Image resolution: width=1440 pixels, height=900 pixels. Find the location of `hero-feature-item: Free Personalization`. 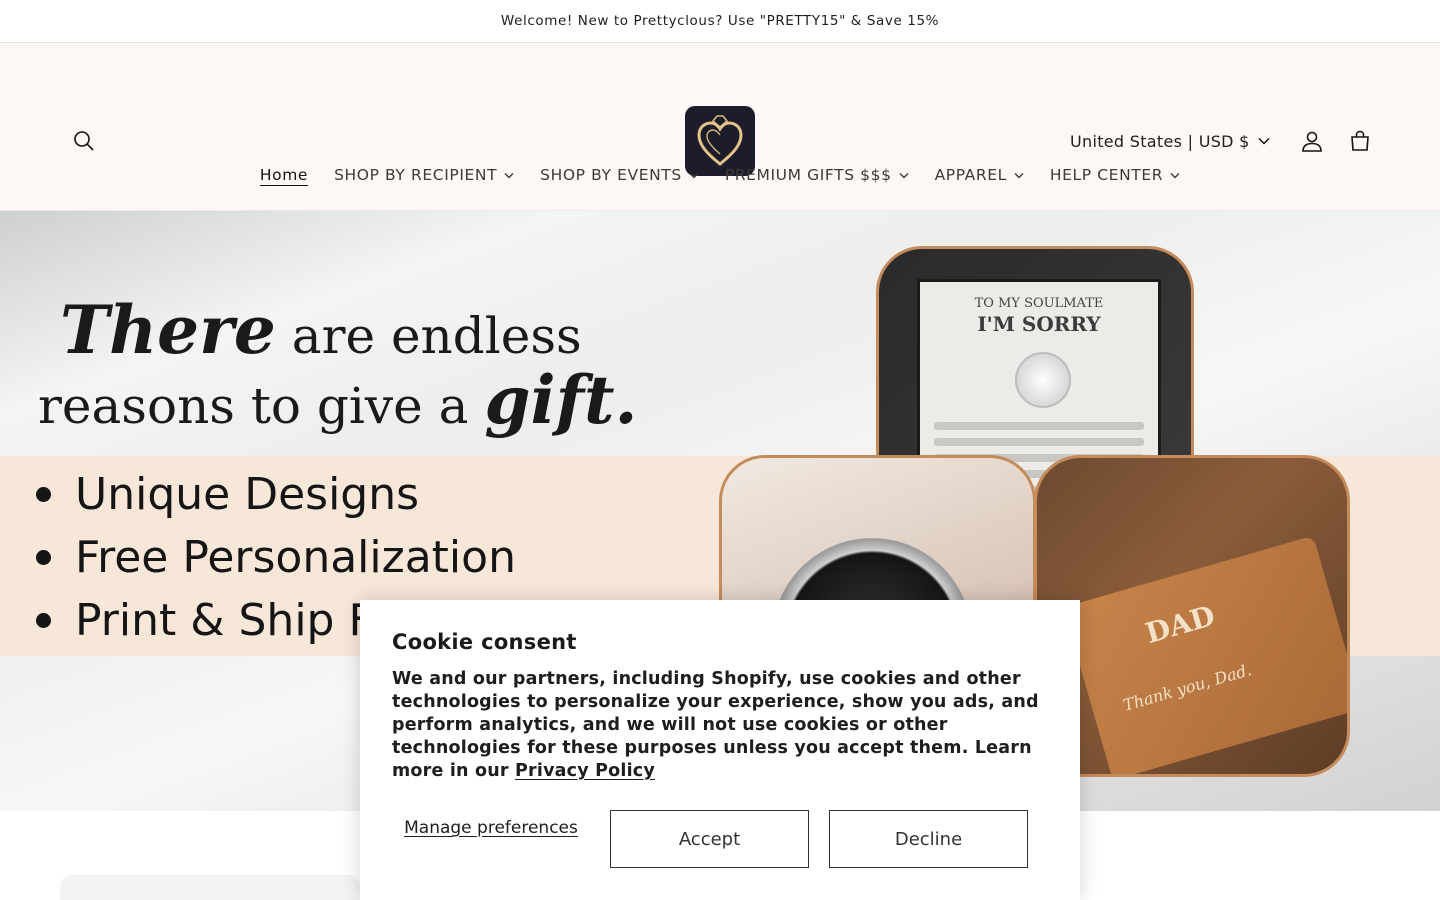

hero-feature-item: Free Personalization is located at coordinates (276, 557).